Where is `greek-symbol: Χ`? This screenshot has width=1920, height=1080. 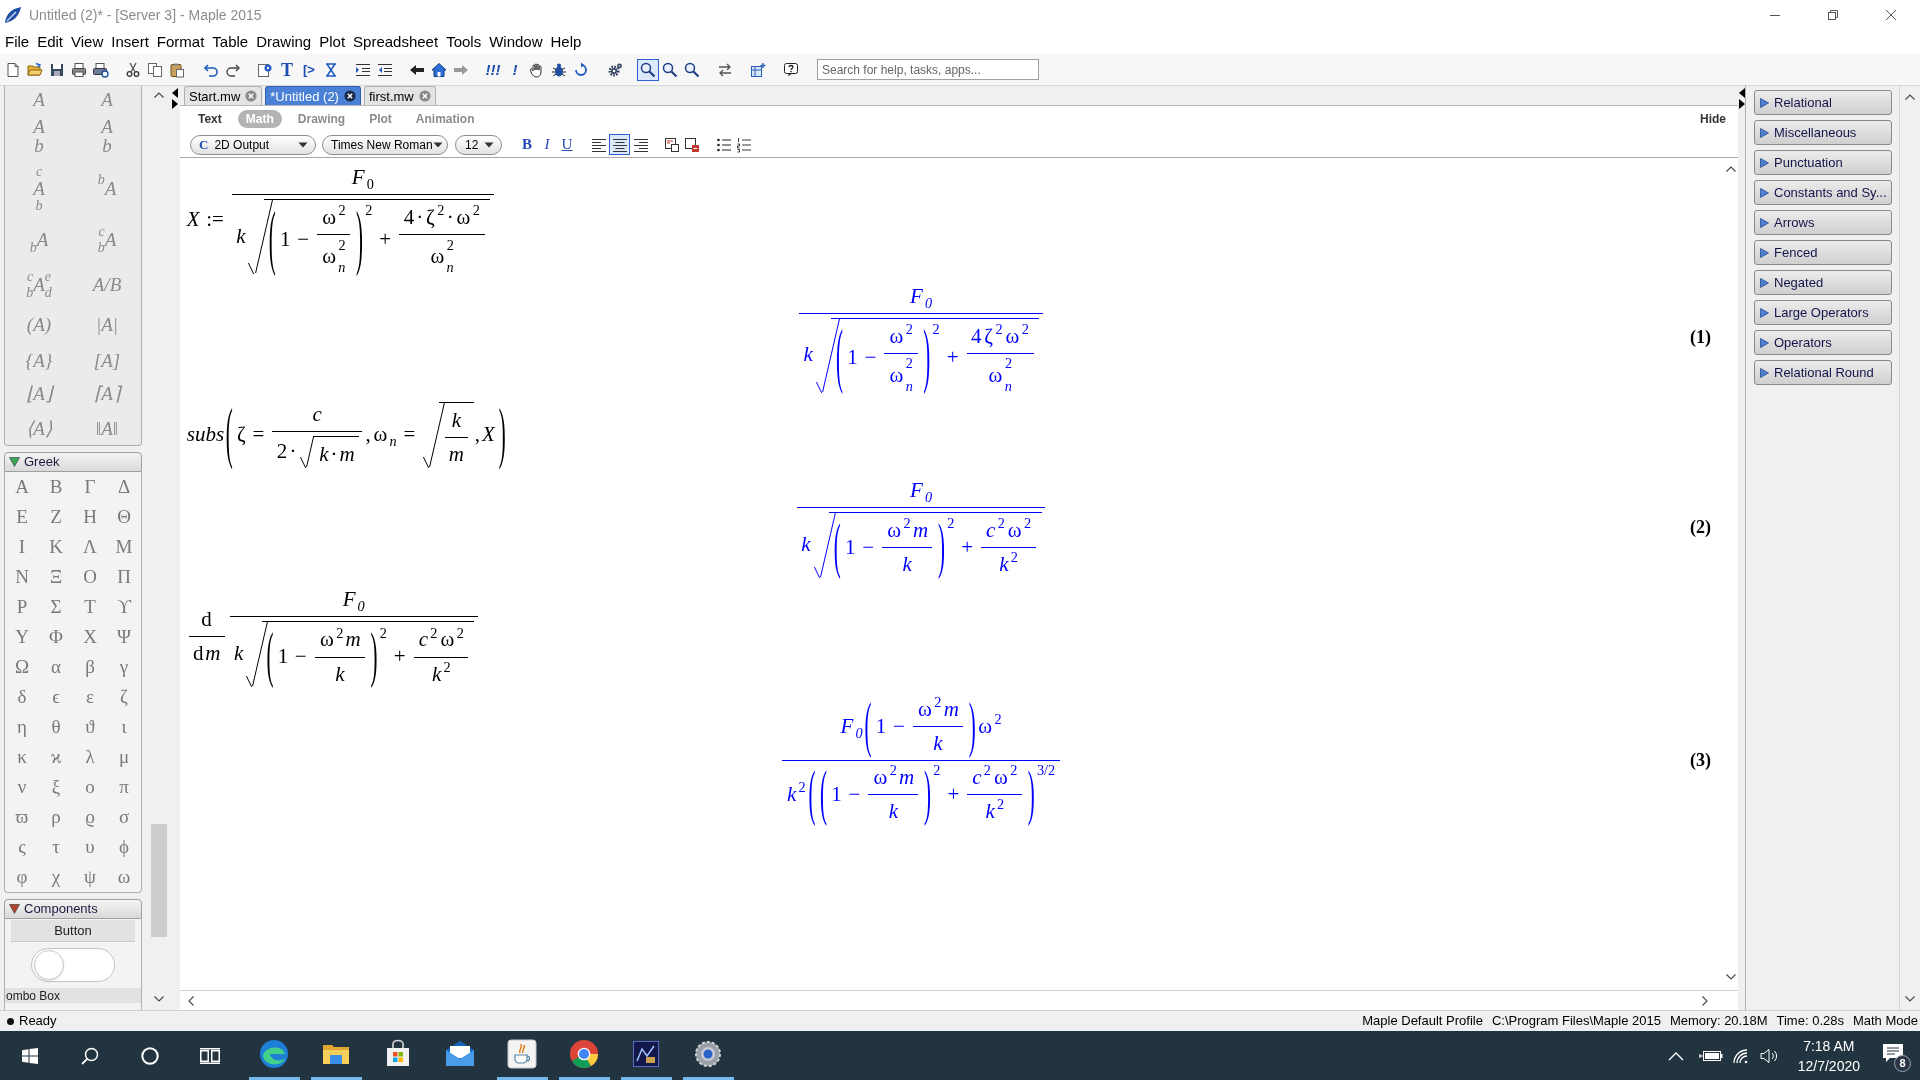 greek-symbol: Χ is located at coordinates (90, 637).